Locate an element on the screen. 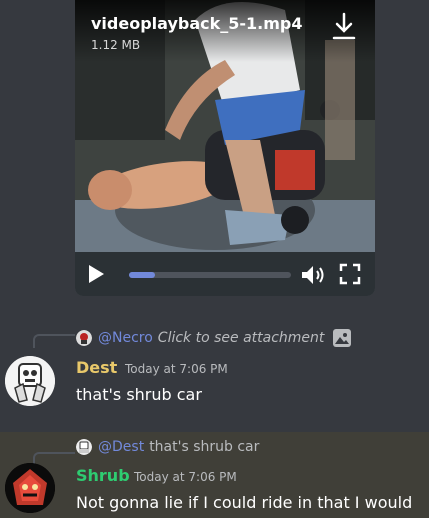 Image resolution: width=429 pixels, height=518 pixels. reply-text: that's shrub car is located at coordinates (204, 447).